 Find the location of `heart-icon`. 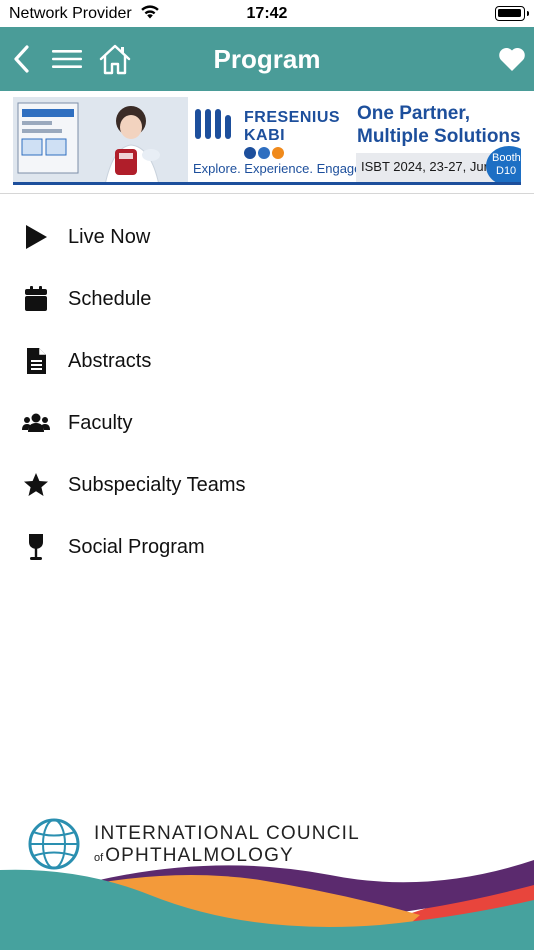

heart-icon is located at coordinates (512, 59).